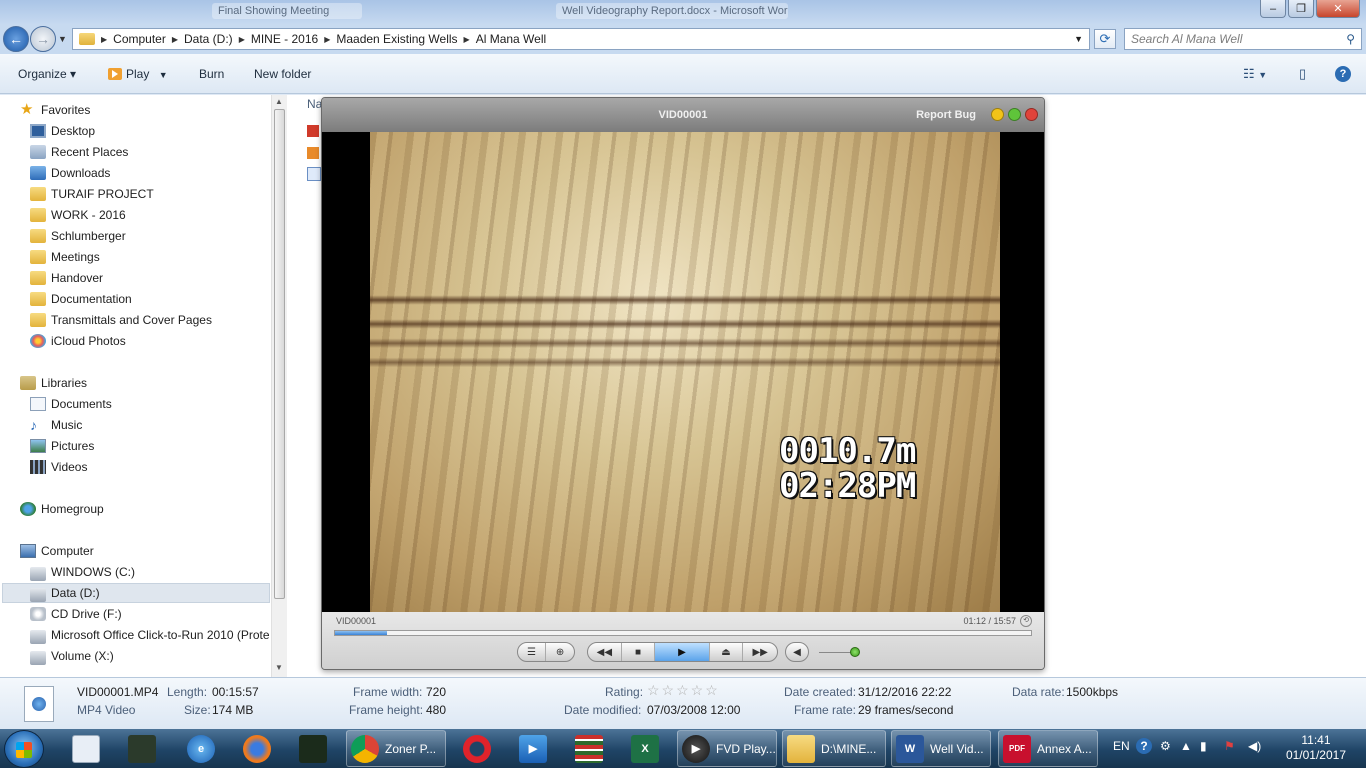 Image resolution: width=1366 pixels, height=768 pixels. I want to click on organize-button: Organize ▾, so click(47, 74).